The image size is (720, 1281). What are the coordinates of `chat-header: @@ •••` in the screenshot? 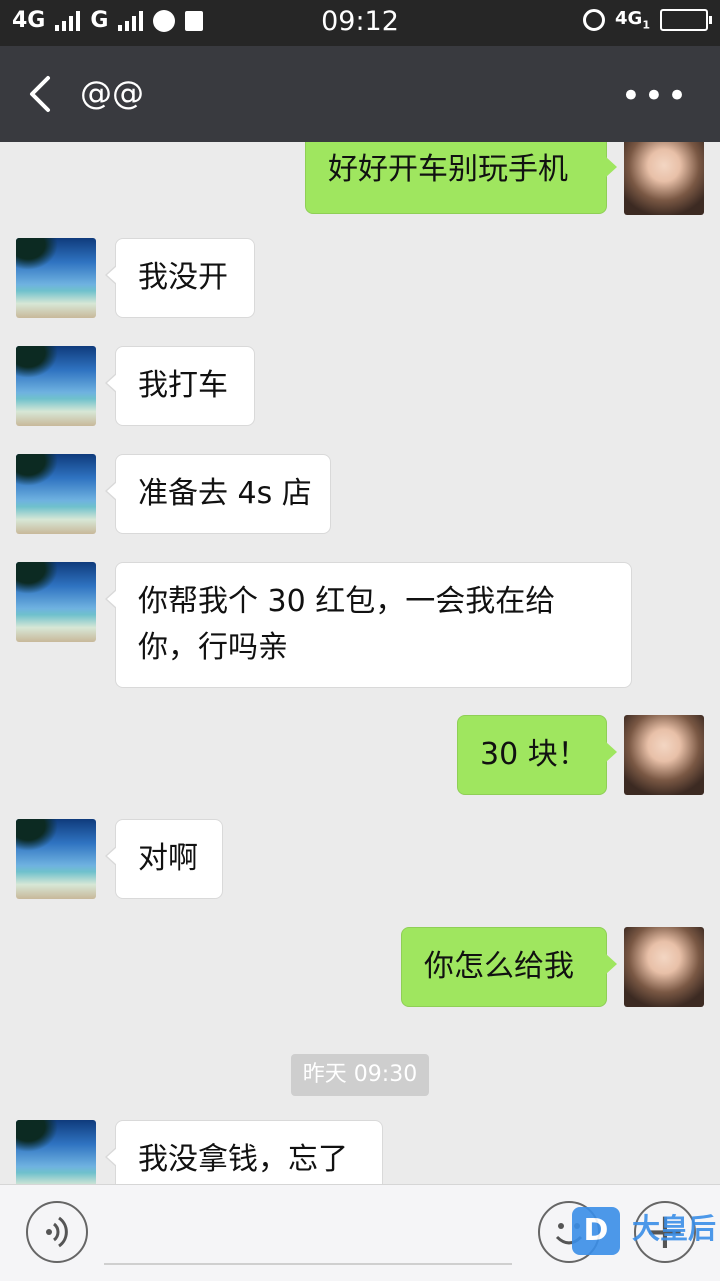 It's located at (360, 94).